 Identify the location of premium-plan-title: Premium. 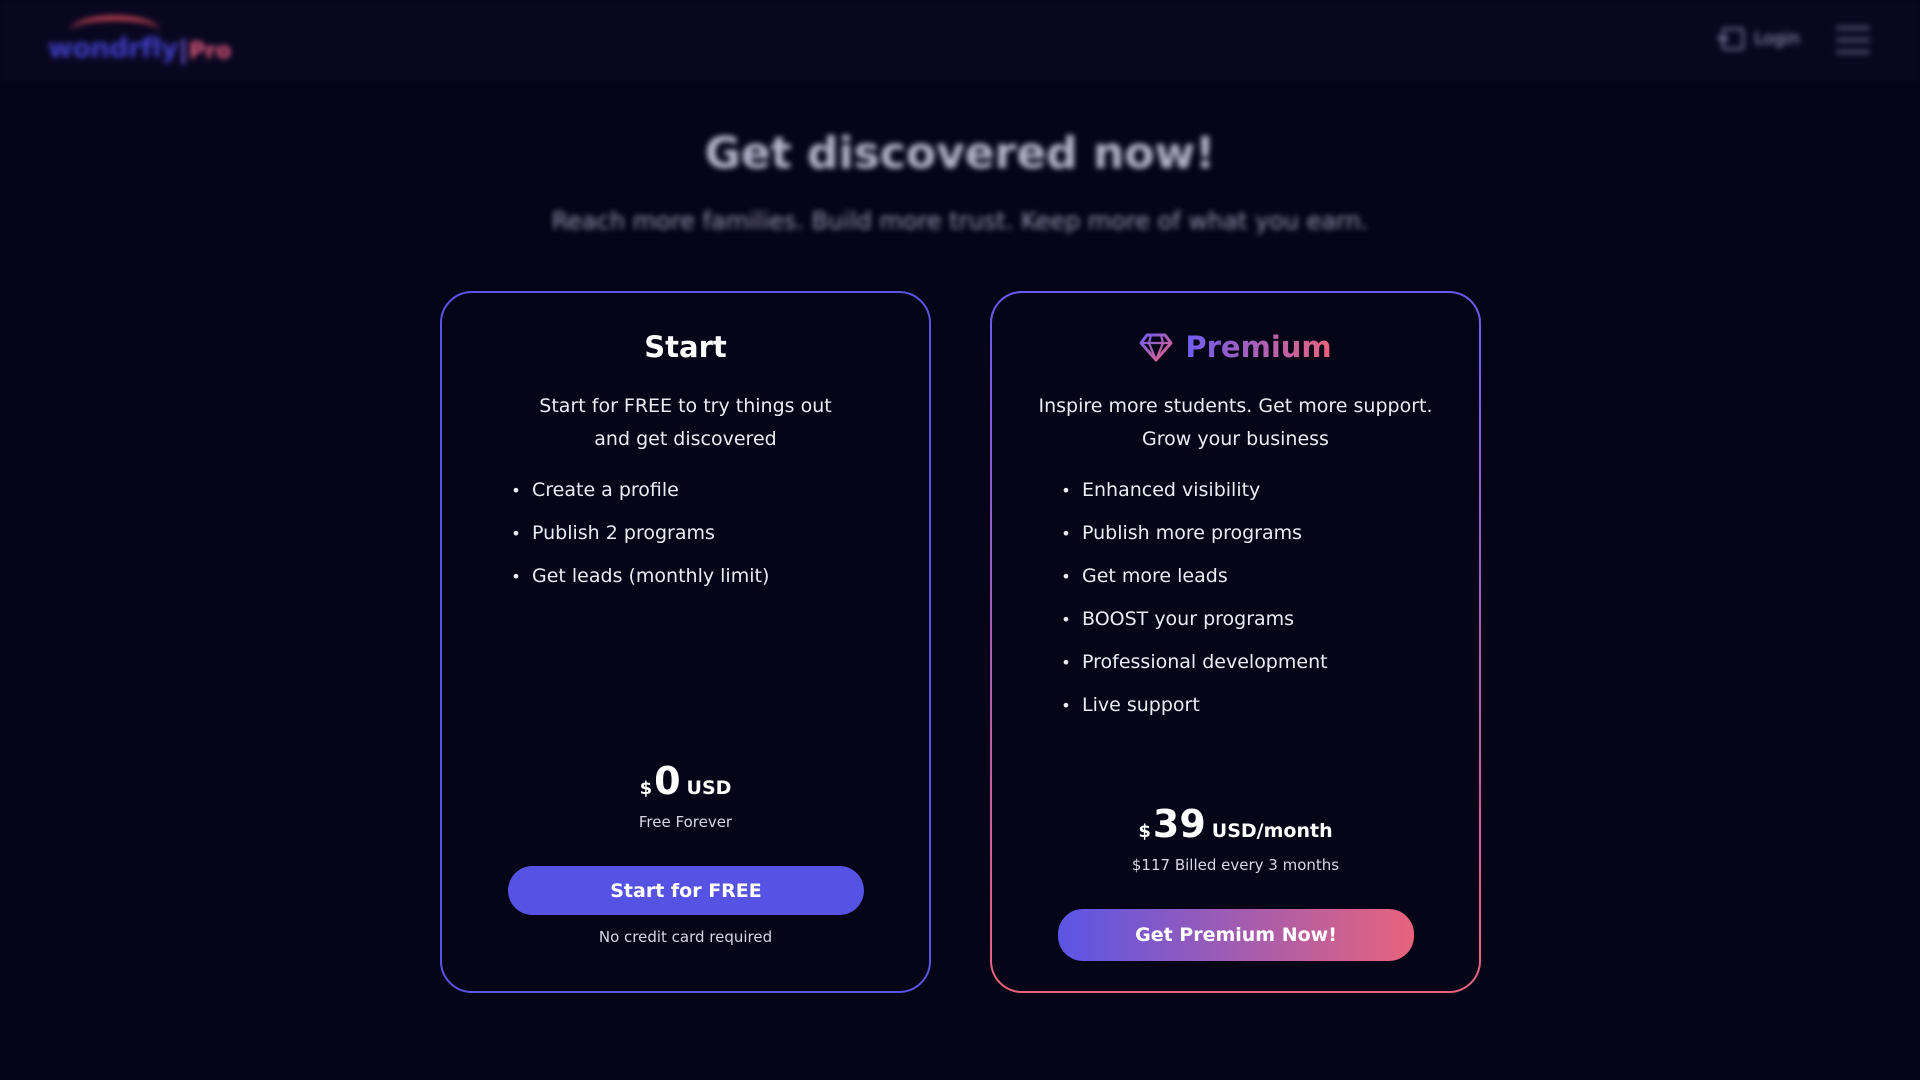
(1235, 347).